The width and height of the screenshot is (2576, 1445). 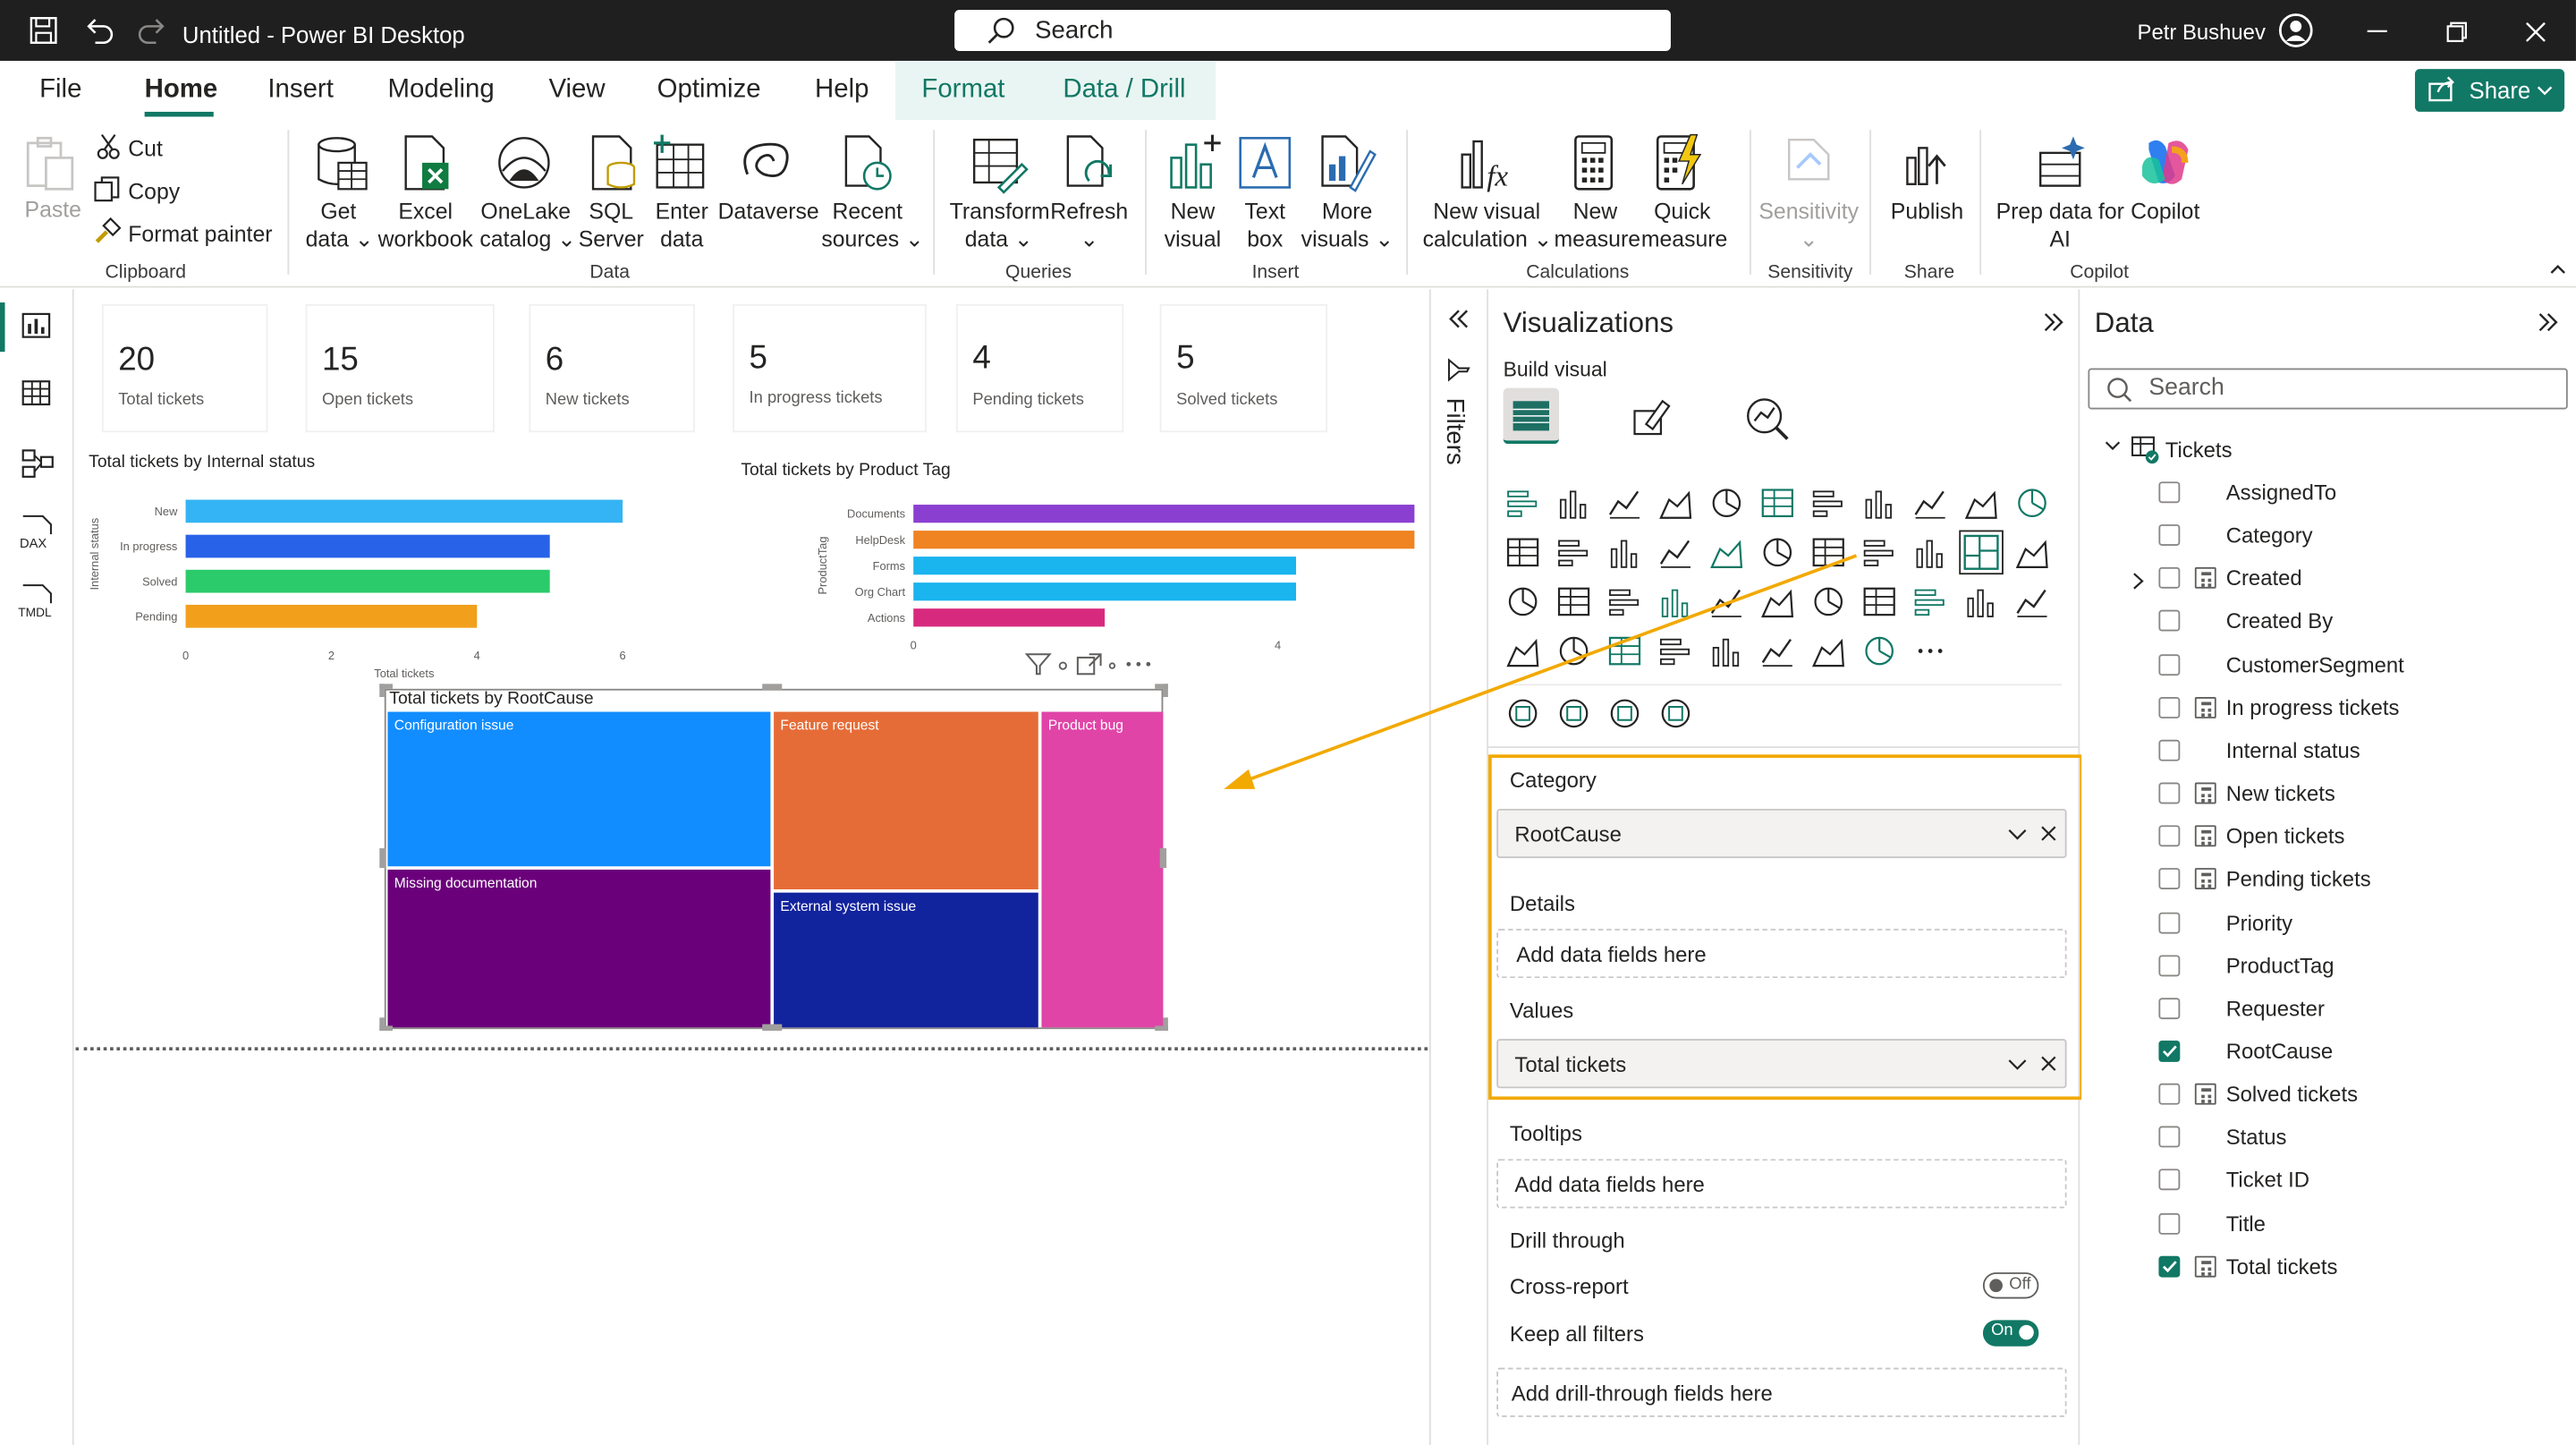 What do you see at coordinates (842, 91) in the screenshot?
I see `tab-help: Help` at bounding box center [842, 91].